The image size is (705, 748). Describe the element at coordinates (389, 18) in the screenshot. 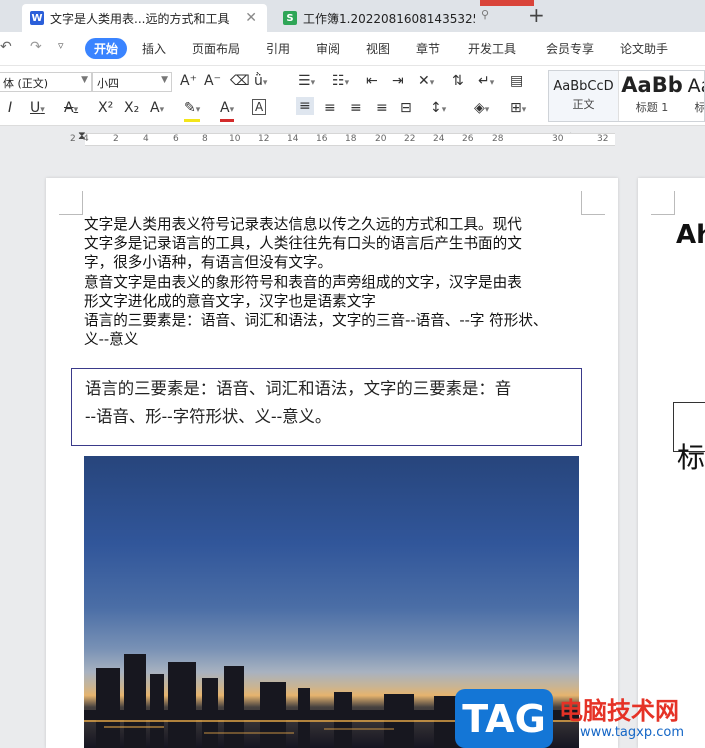

I see `tab-title: 工作簿1.20220816081435325` at that location.